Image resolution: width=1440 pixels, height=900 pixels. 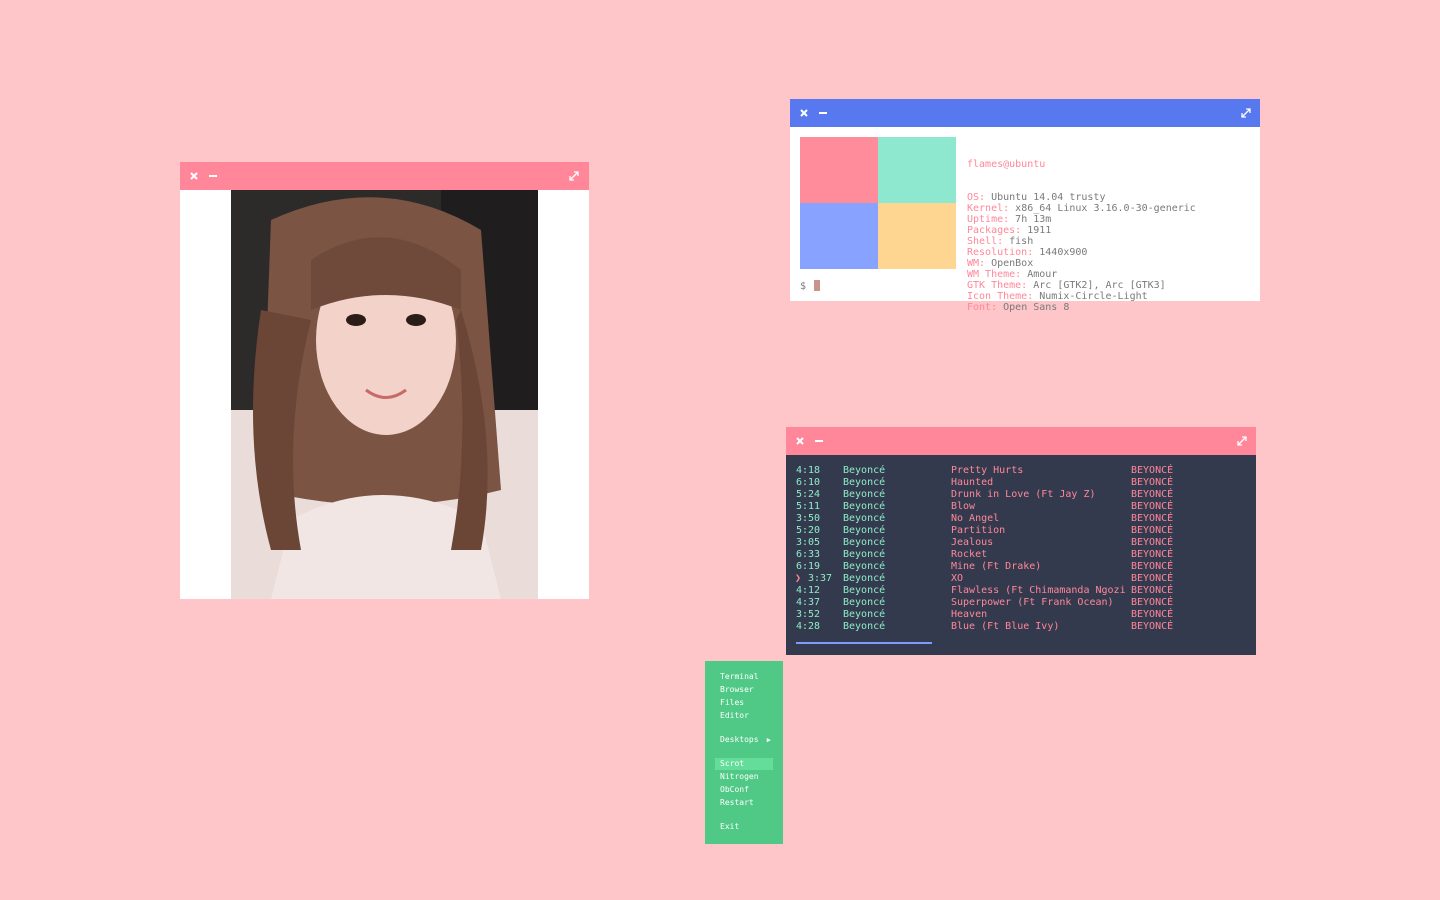 What do you see at coordinates (1081, 230) in the screenshot?
I see `info-line: Packages: 1911` at bounding box center [1081, 230].